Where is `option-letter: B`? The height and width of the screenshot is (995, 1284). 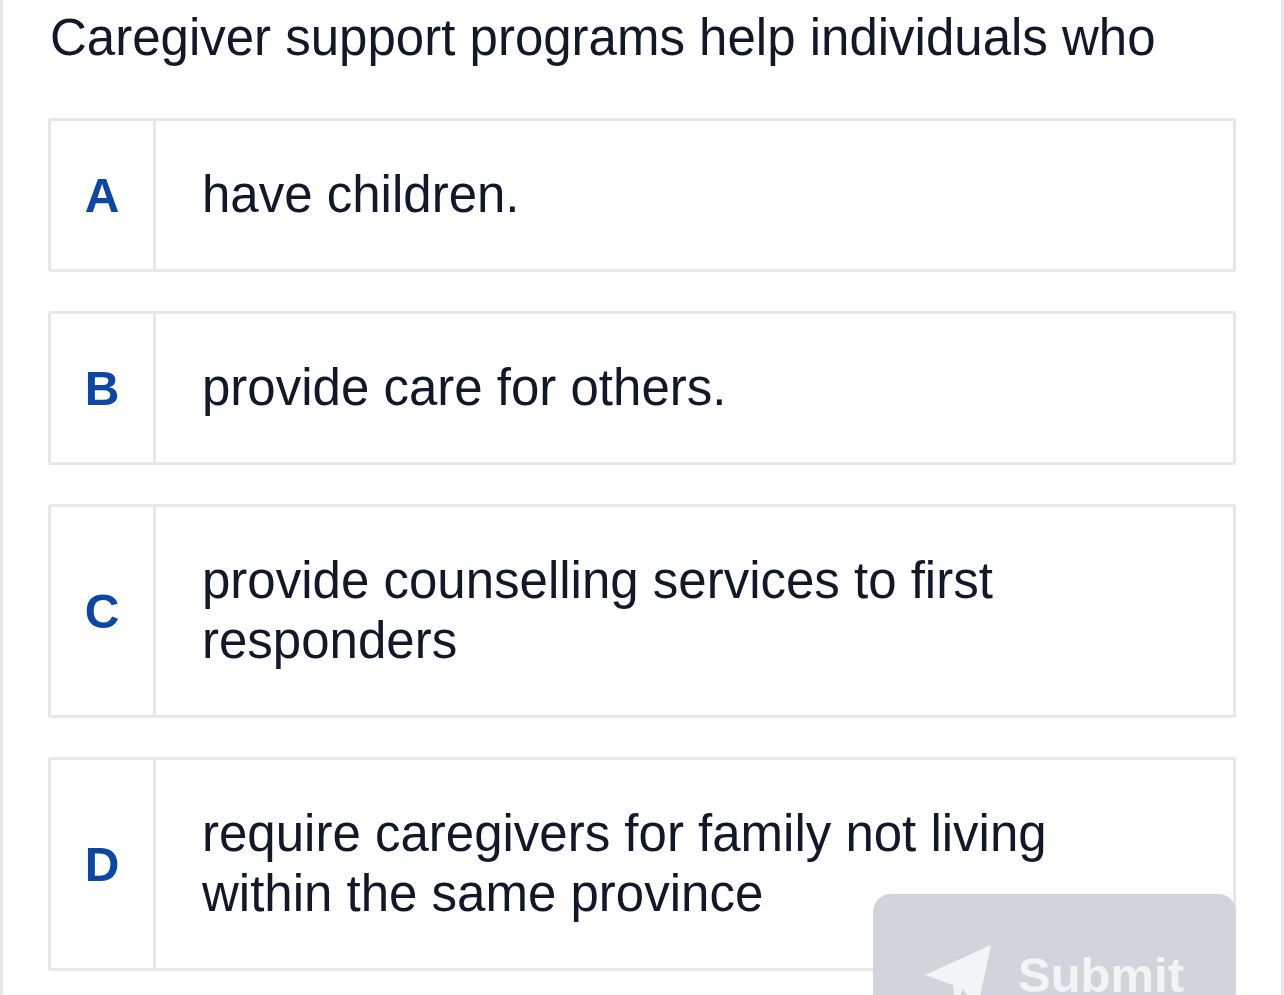 option-letter: B is located at coordinates (103, 388).